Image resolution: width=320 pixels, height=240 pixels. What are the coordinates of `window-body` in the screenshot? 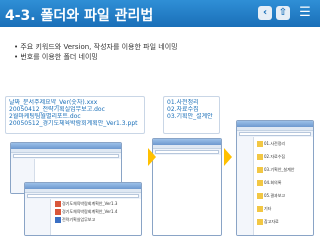 It's located at (187, 195).